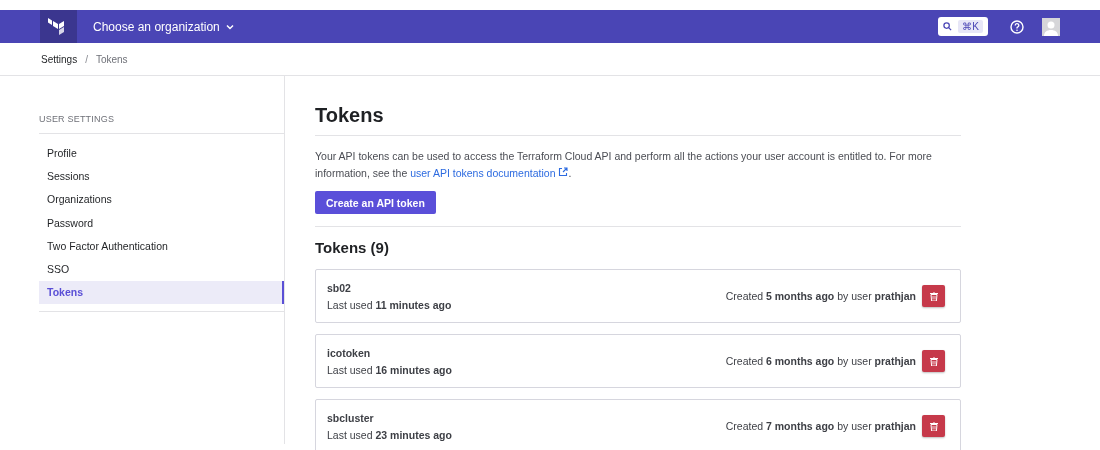 Image resolution: width=1100 pixels, height=450 pixels. What do you see at coordinates (638, 120) in the screenshot?
I see `page-title: Tokens` at bounding box center [638, 120].